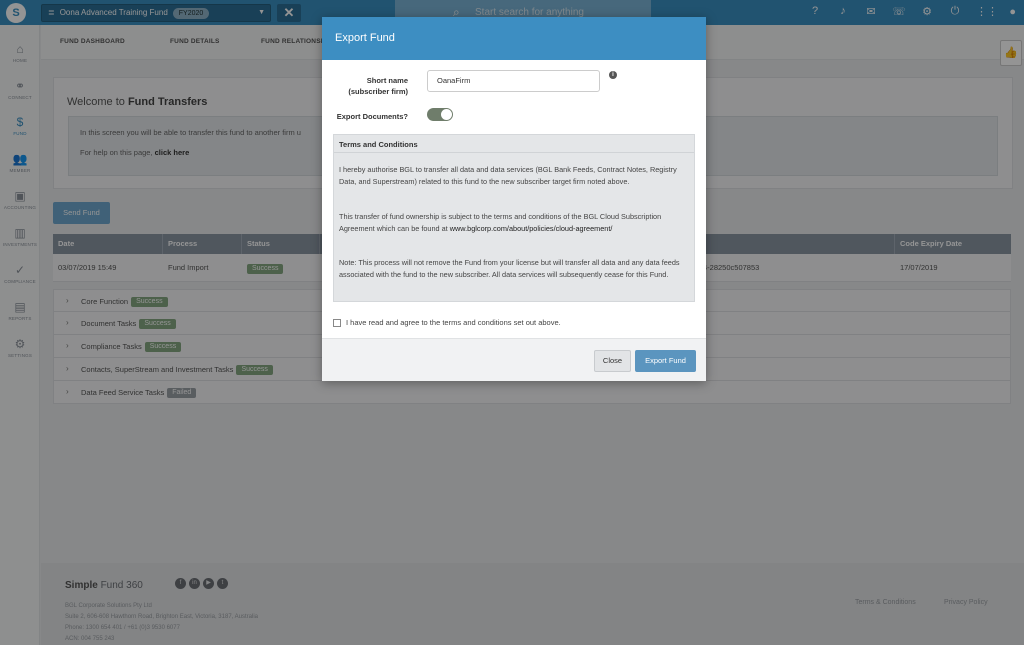 The image size is (1024, 645). Describe the element at coordinates (665, 361) in the screenshot. I see `export-fund-button: Export Fund` at that location.